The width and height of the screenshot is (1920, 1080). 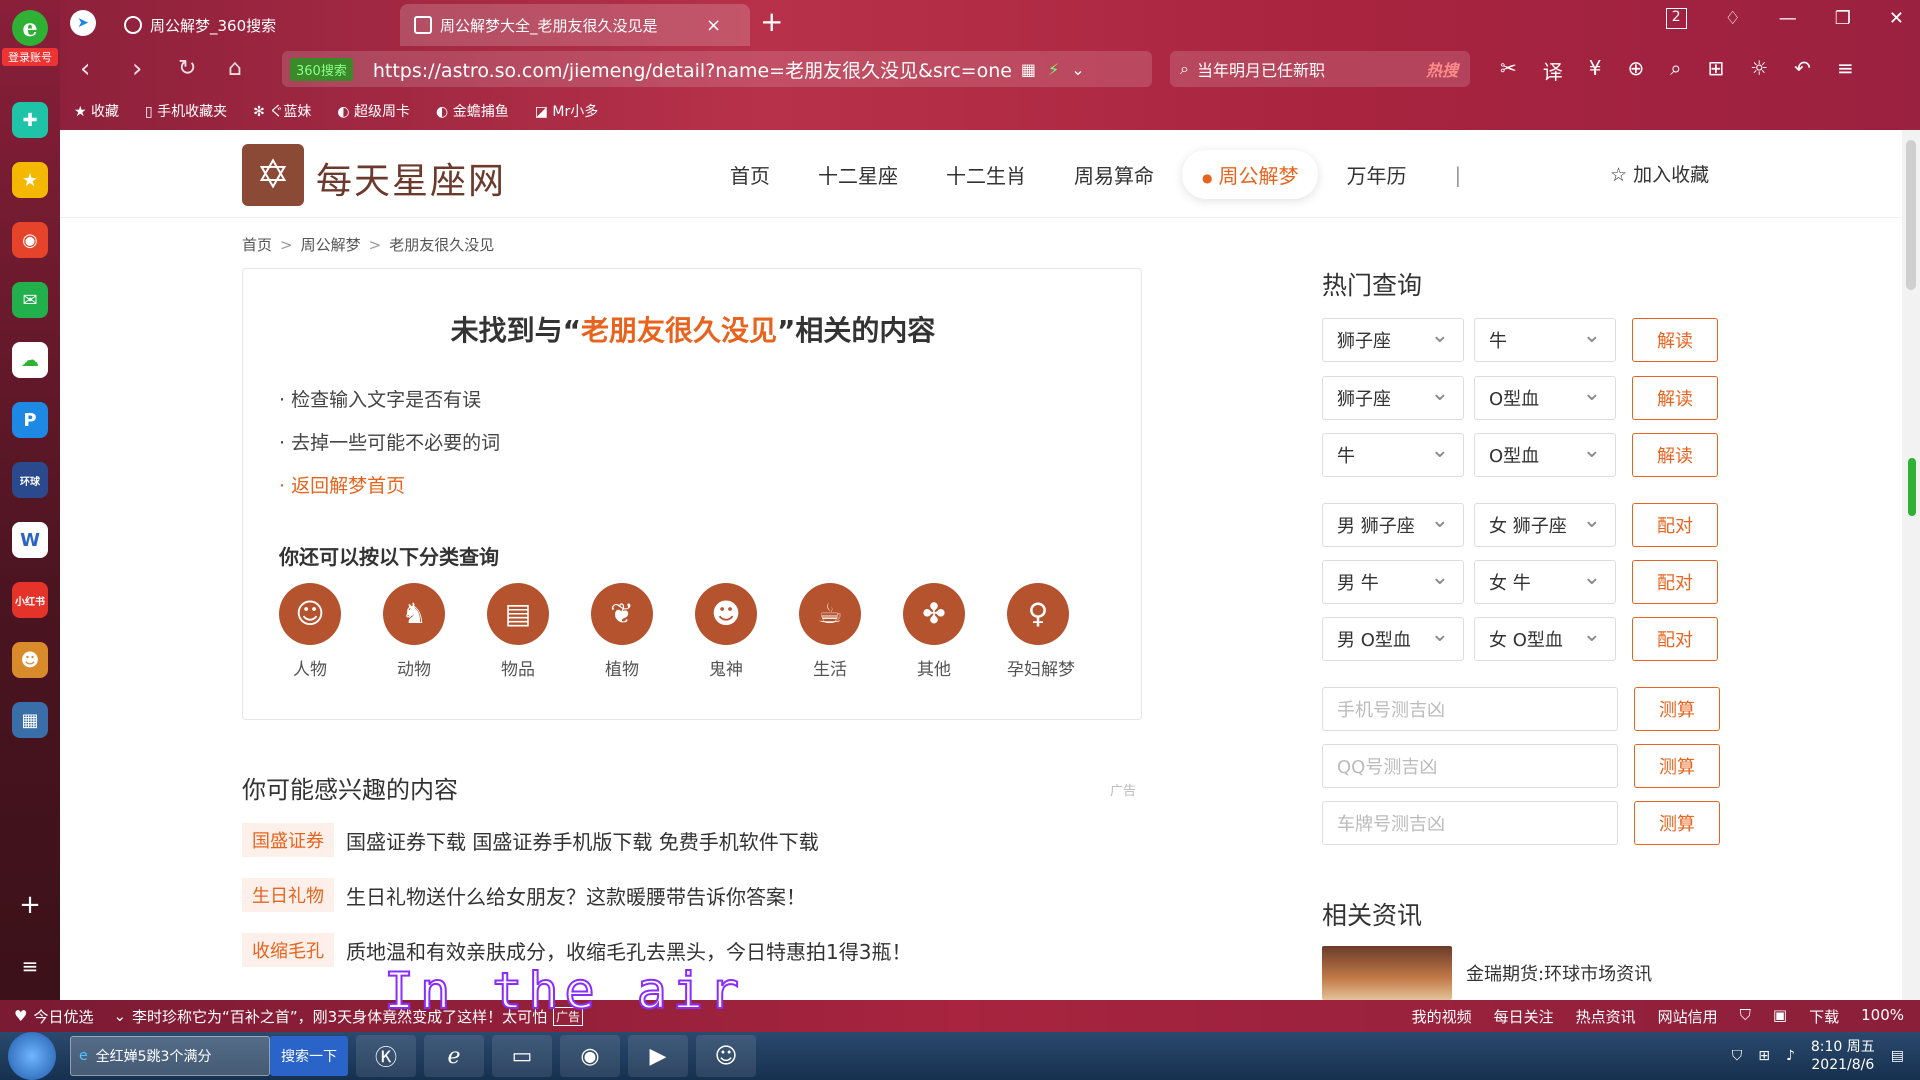 I want to click on site-logo-icon: ✡, so click(x=273, y=175).